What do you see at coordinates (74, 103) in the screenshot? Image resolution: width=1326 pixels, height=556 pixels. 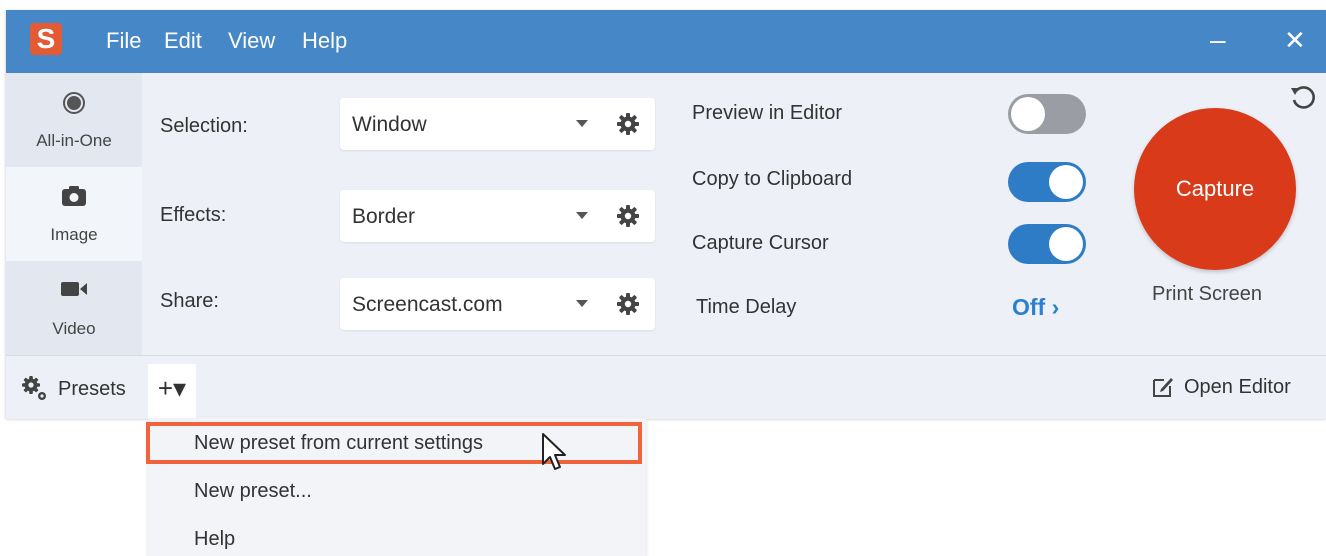 I see `record-circle-icon` at bounding box center [74, 103].